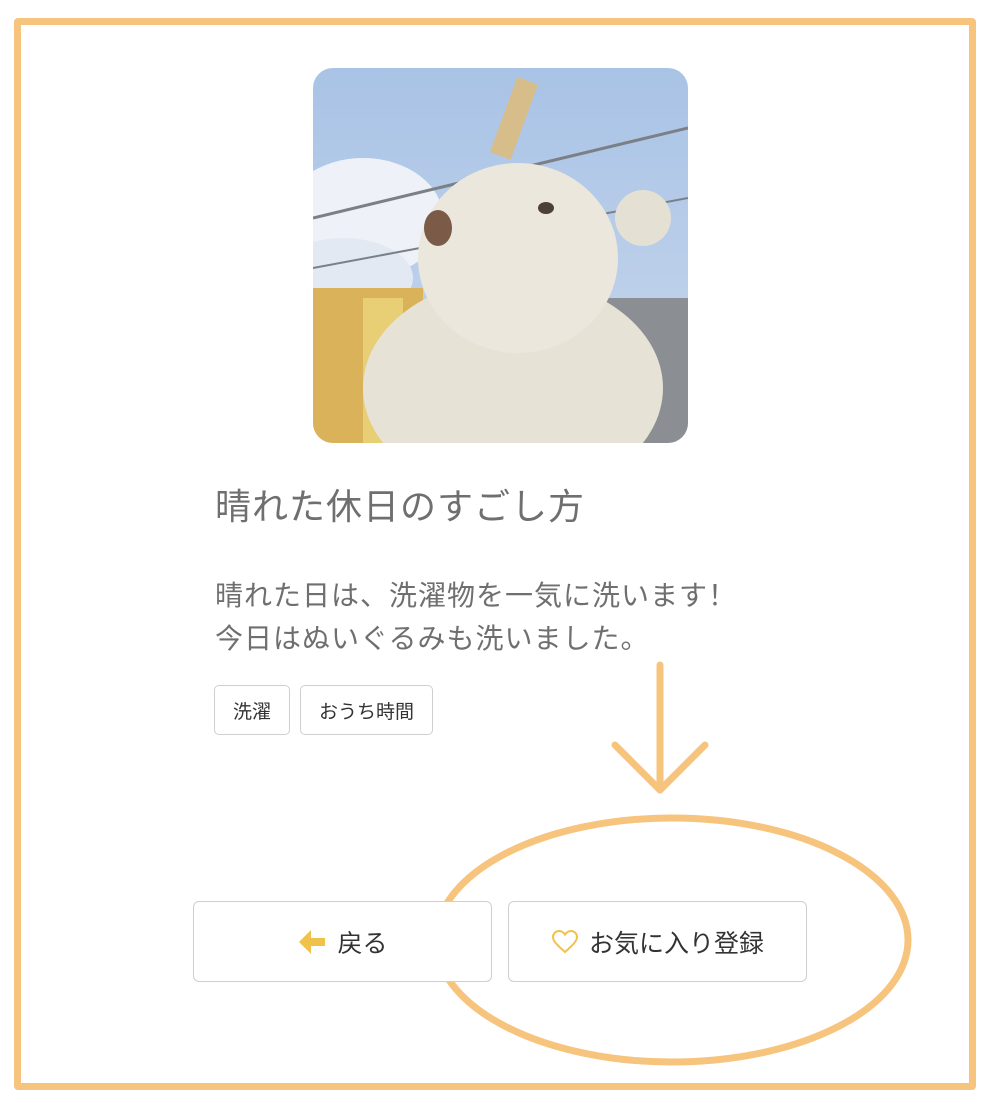 Image resolution: width=1000 pixels, height=1103 pixels. What do you see at coordinates (676, 943) in the screenshot?
I see `favorite-button-label: お気に入り登録` at bounding box center [676, 943].